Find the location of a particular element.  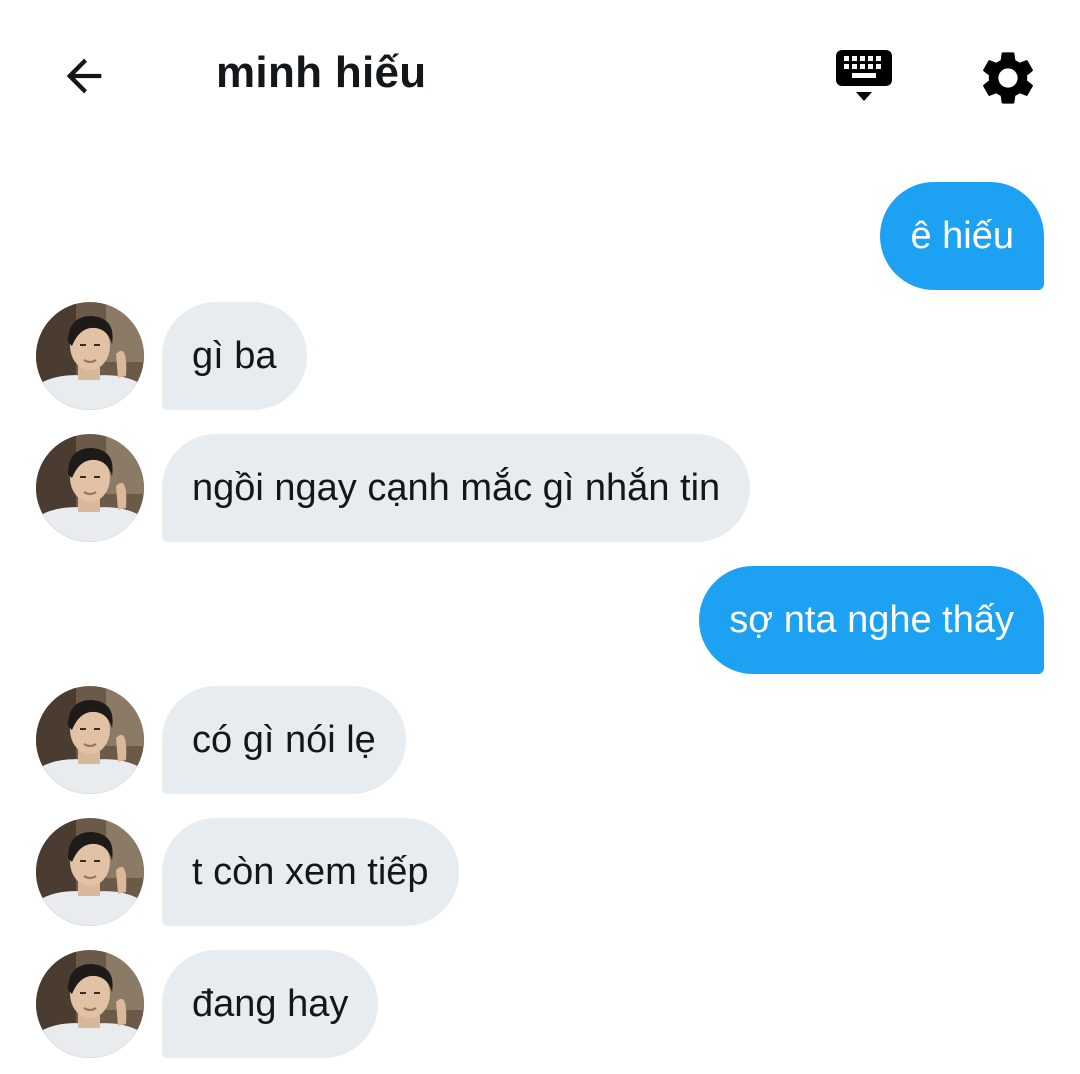

incoming-message: ngồi ngay cạnh mắc gì nhắn tin is located at coordinates (456, 488).